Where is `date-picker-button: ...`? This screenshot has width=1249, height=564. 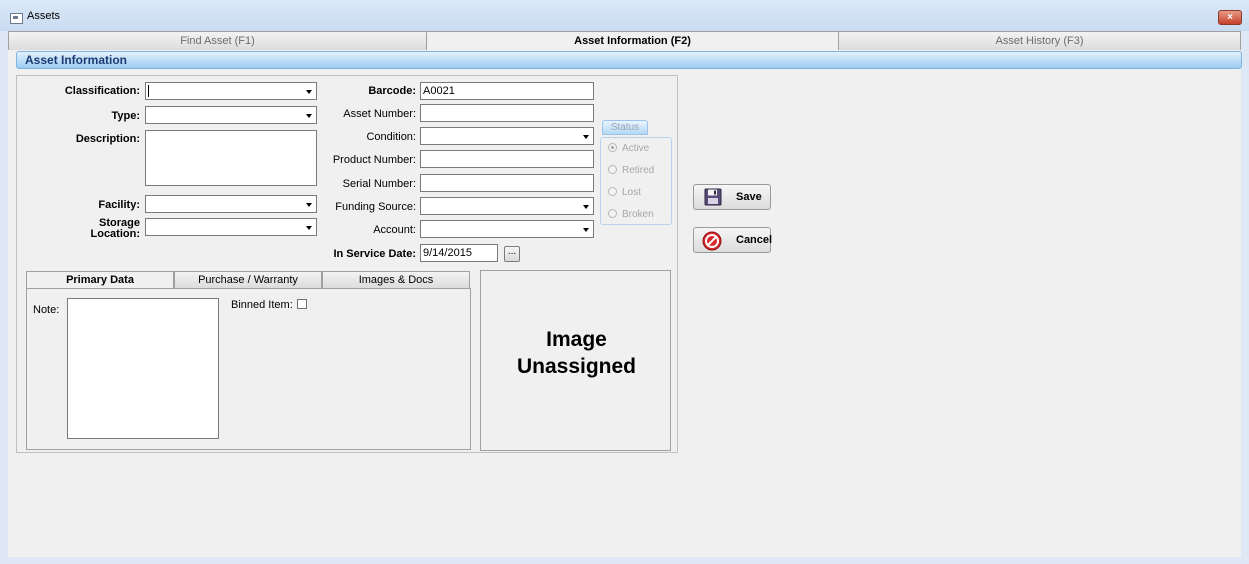
date-picker-button: ... is located at coordinates (512, 254).